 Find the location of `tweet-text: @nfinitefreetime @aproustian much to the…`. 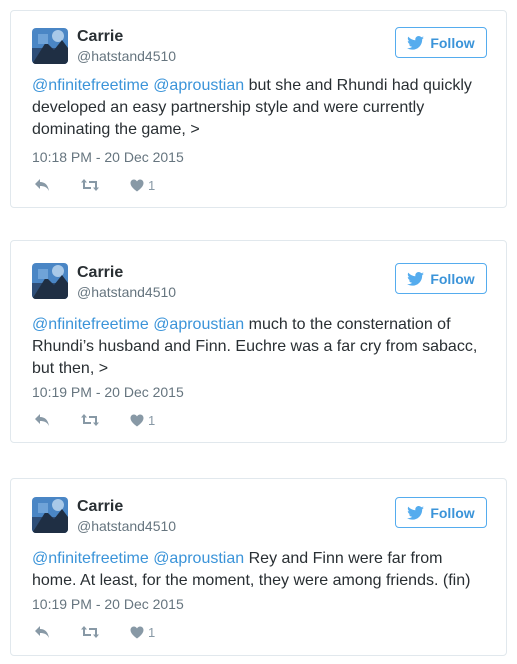

tweet-text: @nfinitefreetime @aproustian much to the… is located at coordinates (259, 347).